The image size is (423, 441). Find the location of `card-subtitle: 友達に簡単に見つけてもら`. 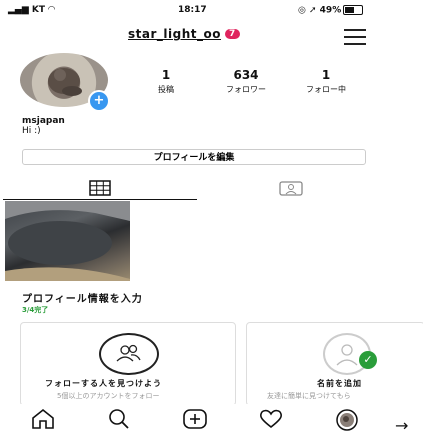

card-subtitle: 友達に簡単に見つけてもら is located at coordinates (309, 396).